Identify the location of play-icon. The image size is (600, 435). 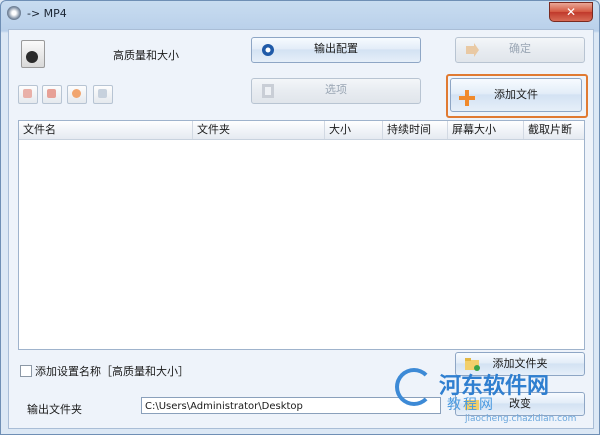
(76, 93).